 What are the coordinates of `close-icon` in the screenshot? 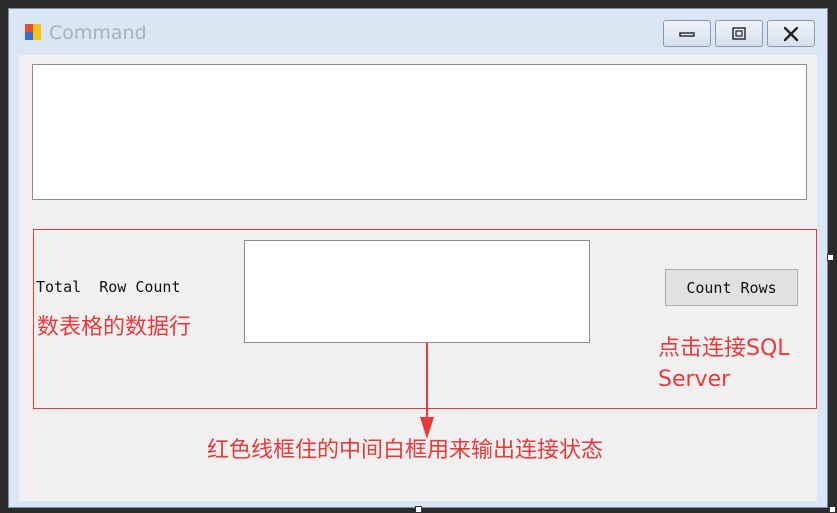 It's located at (791, 33).